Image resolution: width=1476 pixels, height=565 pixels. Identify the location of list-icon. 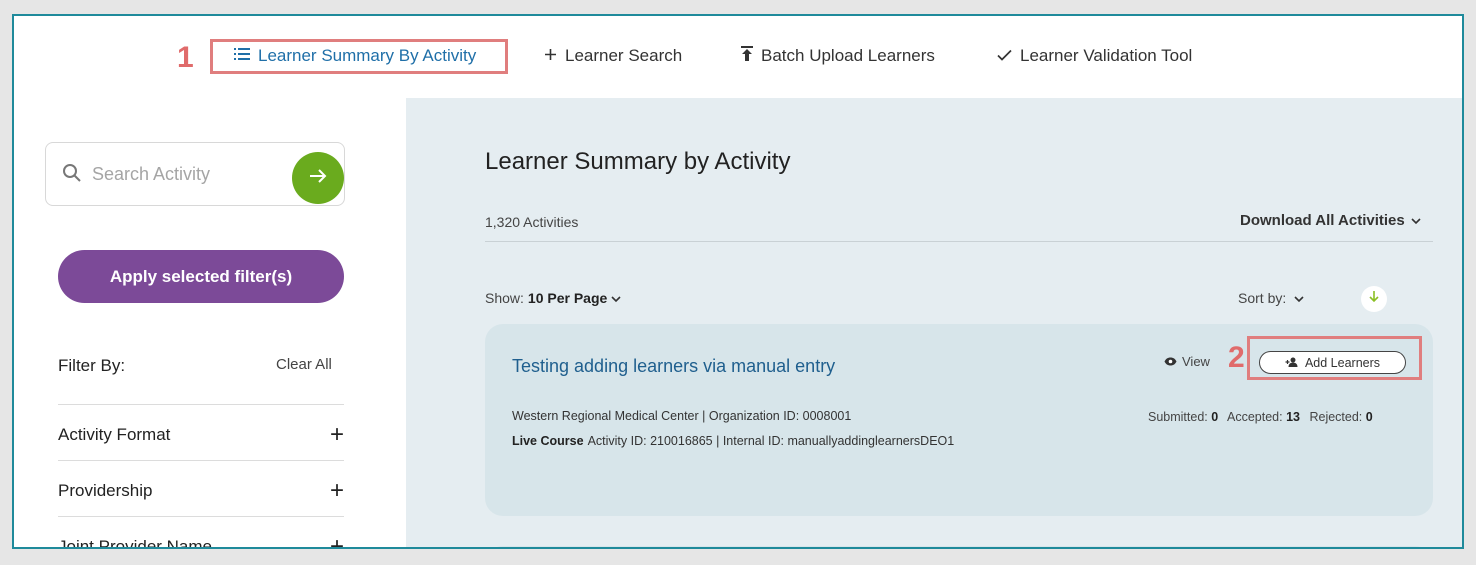
(242, 56).